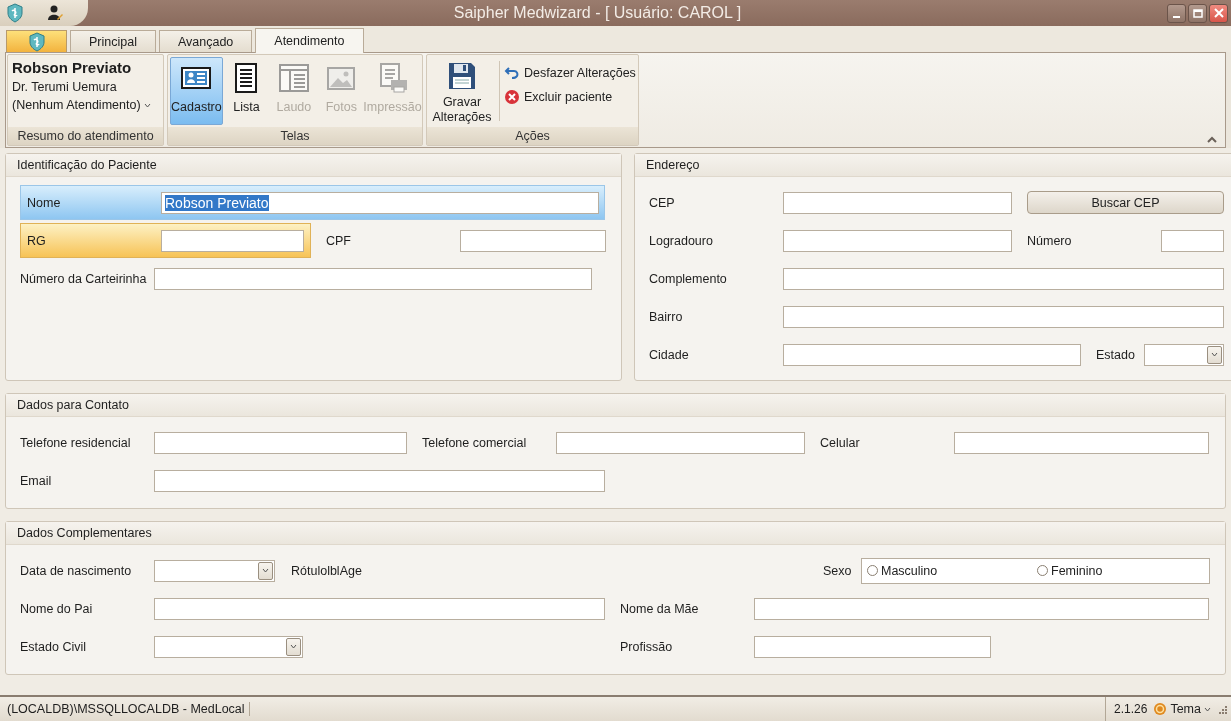 This screenshot has width=1231, height=721. I want to click on field-label: Estado Civil, so click(53, 646).